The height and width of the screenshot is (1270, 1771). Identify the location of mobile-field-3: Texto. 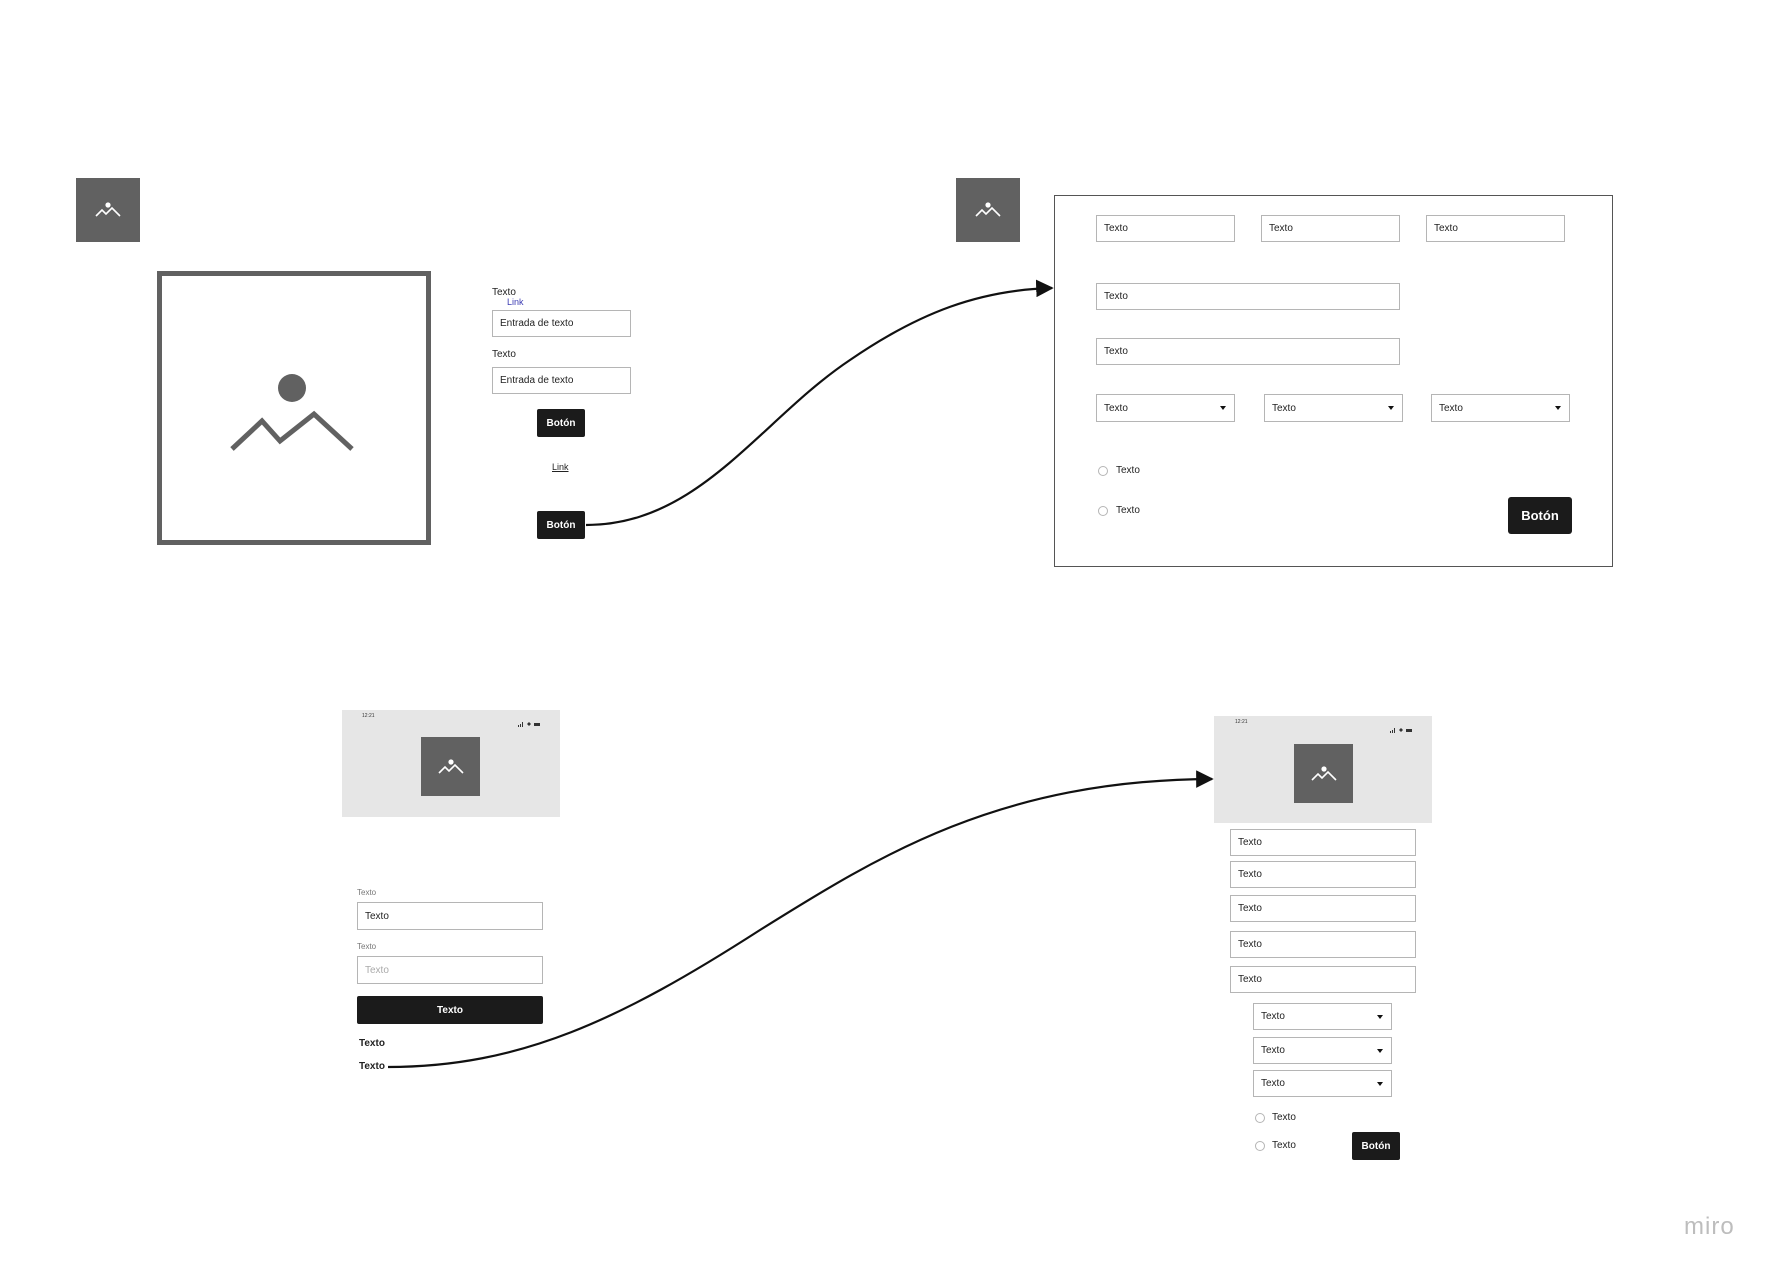
(1323, 908).